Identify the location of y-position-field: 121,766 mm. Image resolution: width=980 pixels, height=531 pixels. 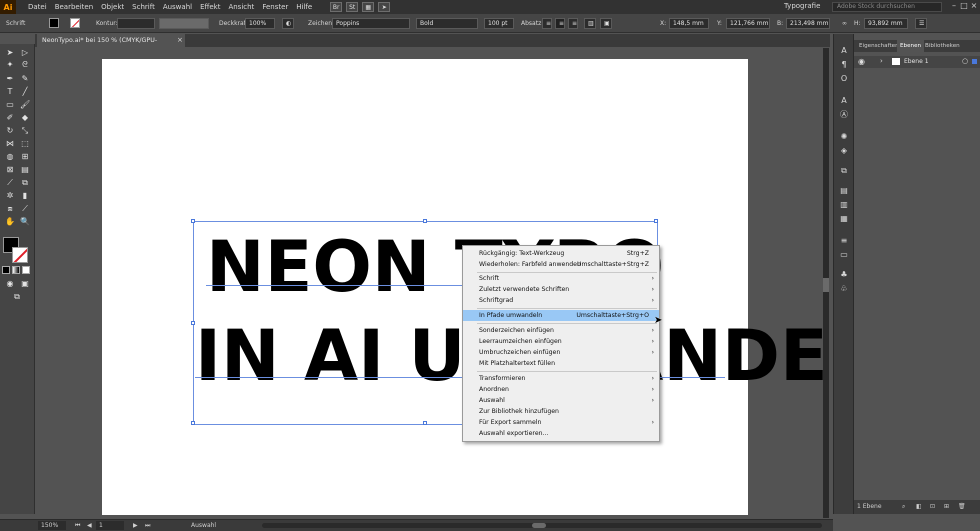
(748, 23).